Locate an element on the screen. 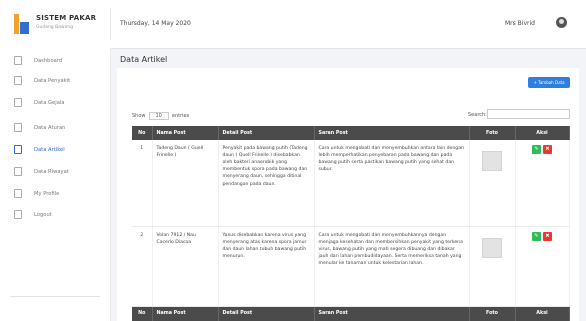 This screenshot has height=321, width=586. header-detail-post: Detail Post is located at coordinates (266, 133).